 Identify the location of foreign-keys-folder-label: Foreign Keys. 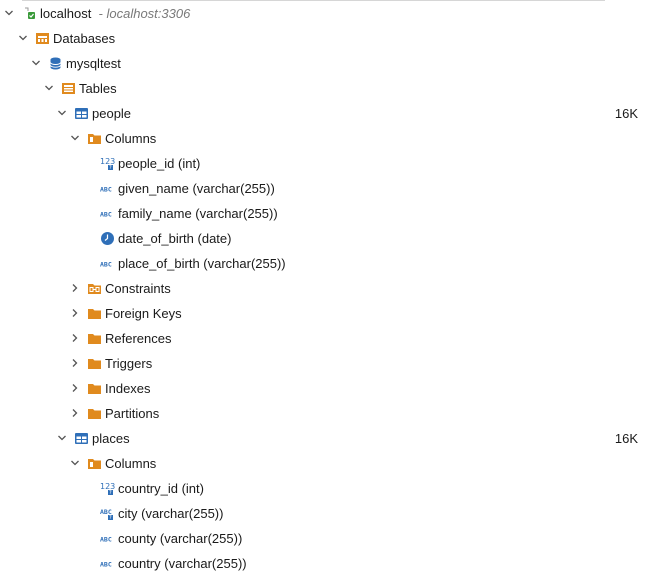
(143, 313).